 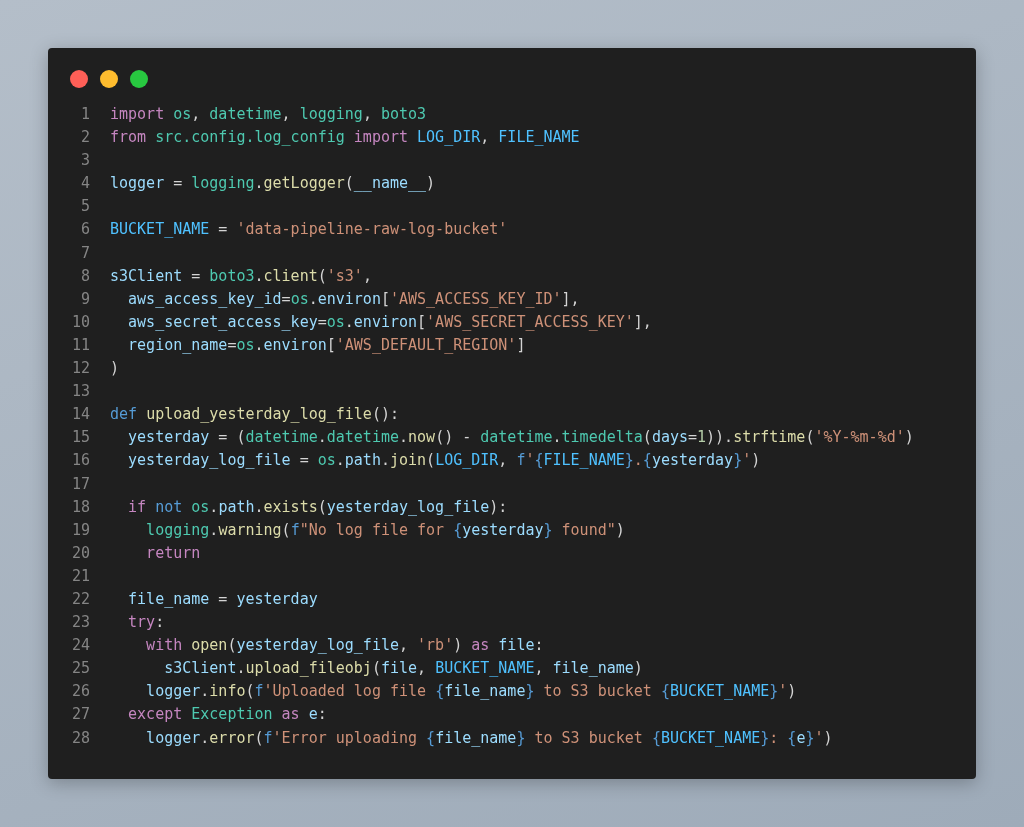 What do you see at coordinates (80, 623) in the screenshot?
I see `line-number: 23` at bounding box center [80, 623].